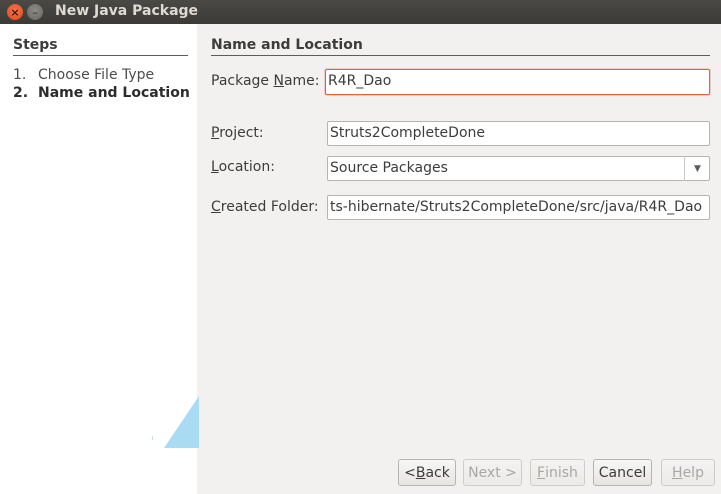 This screenshot has height=494, width=721. What do you see at coordinates (21, 93) in the screenshot?
I see `step-number: 2.` at bounding box center [21, 93].